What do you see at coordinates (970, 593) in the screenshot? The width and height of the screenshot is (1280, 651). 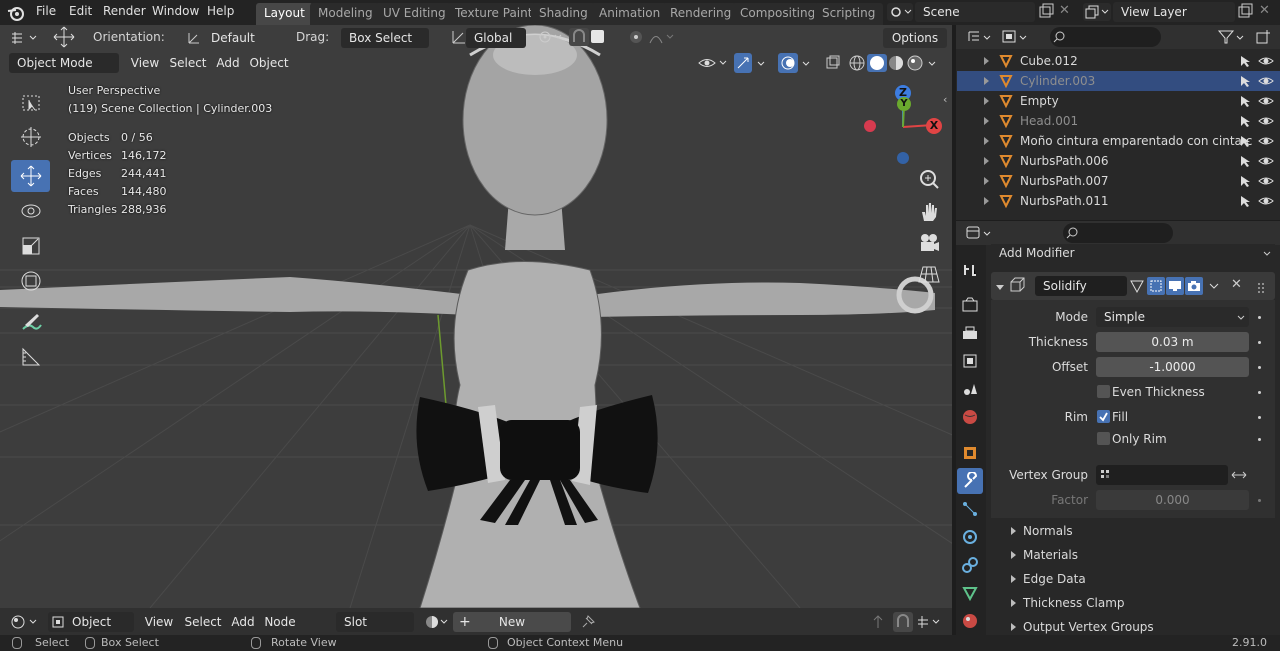 I see `data-tab-icon` at bounding box center [970, 593].